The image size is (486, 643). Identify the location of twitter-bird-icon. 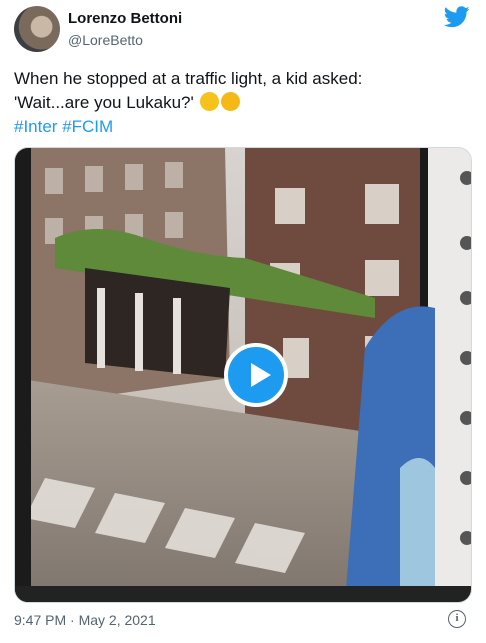
(457, 17).